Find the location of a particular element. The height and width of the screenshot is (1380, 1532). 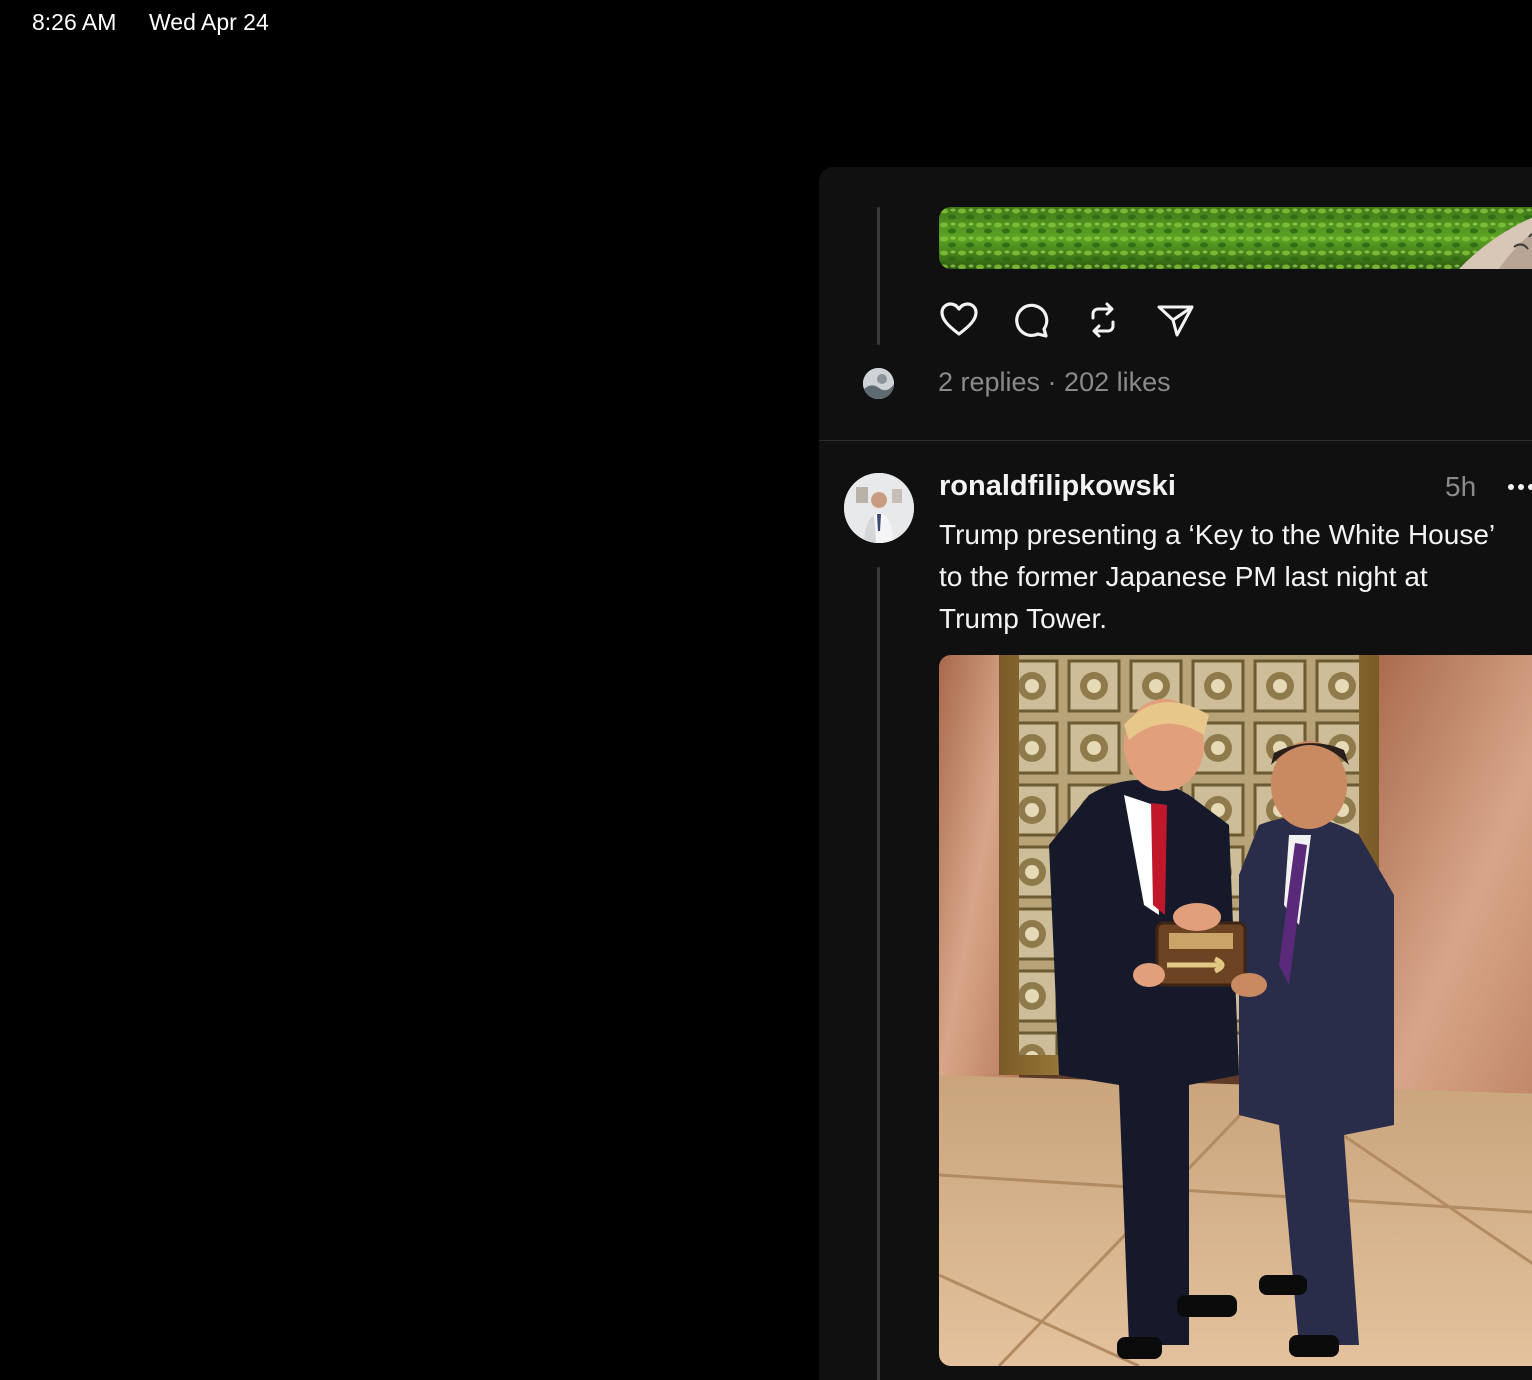

status-time: 8:26 AM is located at coordinates (74, 22).